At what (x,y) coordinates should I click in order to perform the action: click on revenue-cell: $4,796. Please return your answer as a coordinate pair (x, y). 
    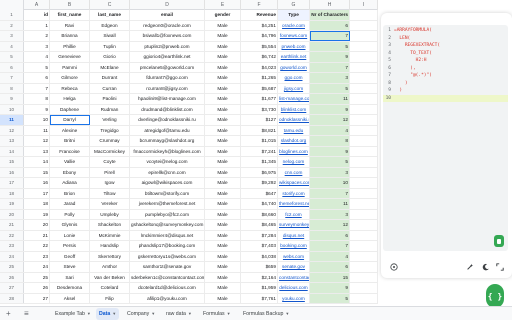
    Looking at the image, I should click on (259, 36).